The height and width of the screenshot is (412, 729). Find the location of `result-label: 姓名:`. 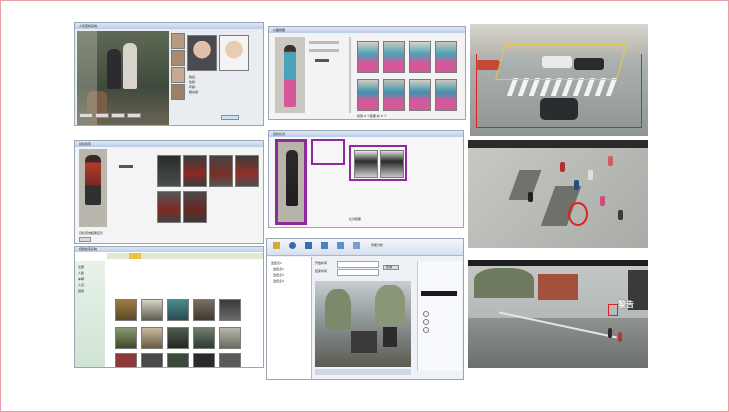

result-label: 姓名: is located at coordinates (193, 77).